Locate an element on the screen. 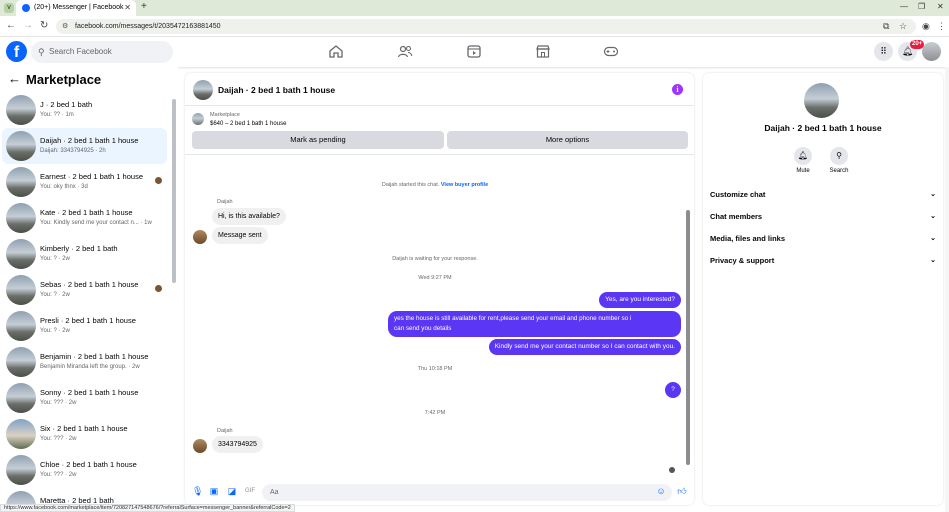 Image resolution: width=949 pixels, height=512 pixels. install-app-icon: ⧉ is located at coordinates (886, 26).